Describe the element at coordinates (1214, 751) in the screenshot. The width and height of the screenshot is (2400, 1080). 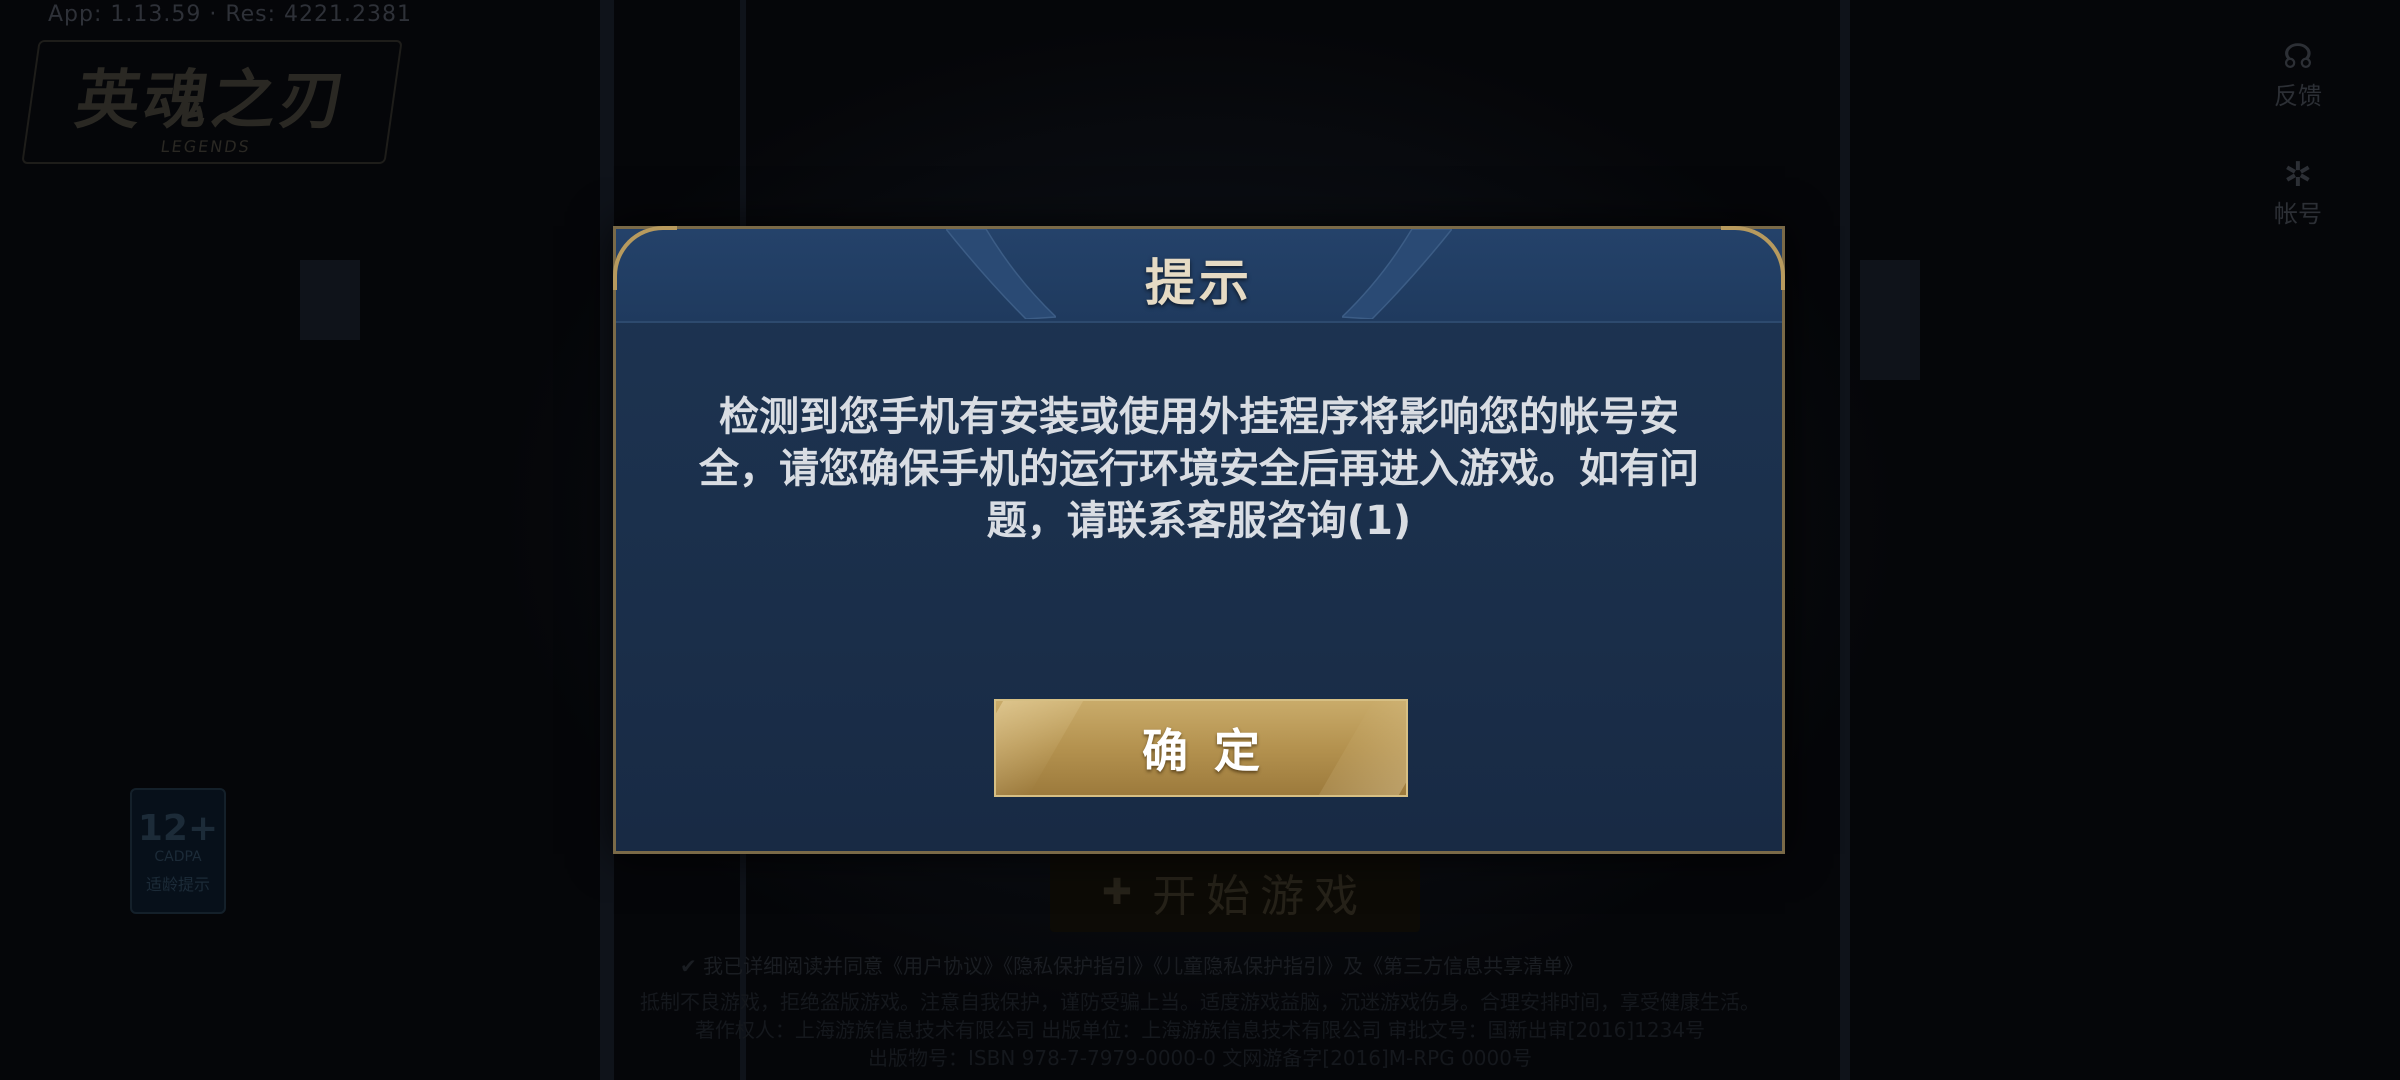
I see `confirm-label: 确定` at that location.